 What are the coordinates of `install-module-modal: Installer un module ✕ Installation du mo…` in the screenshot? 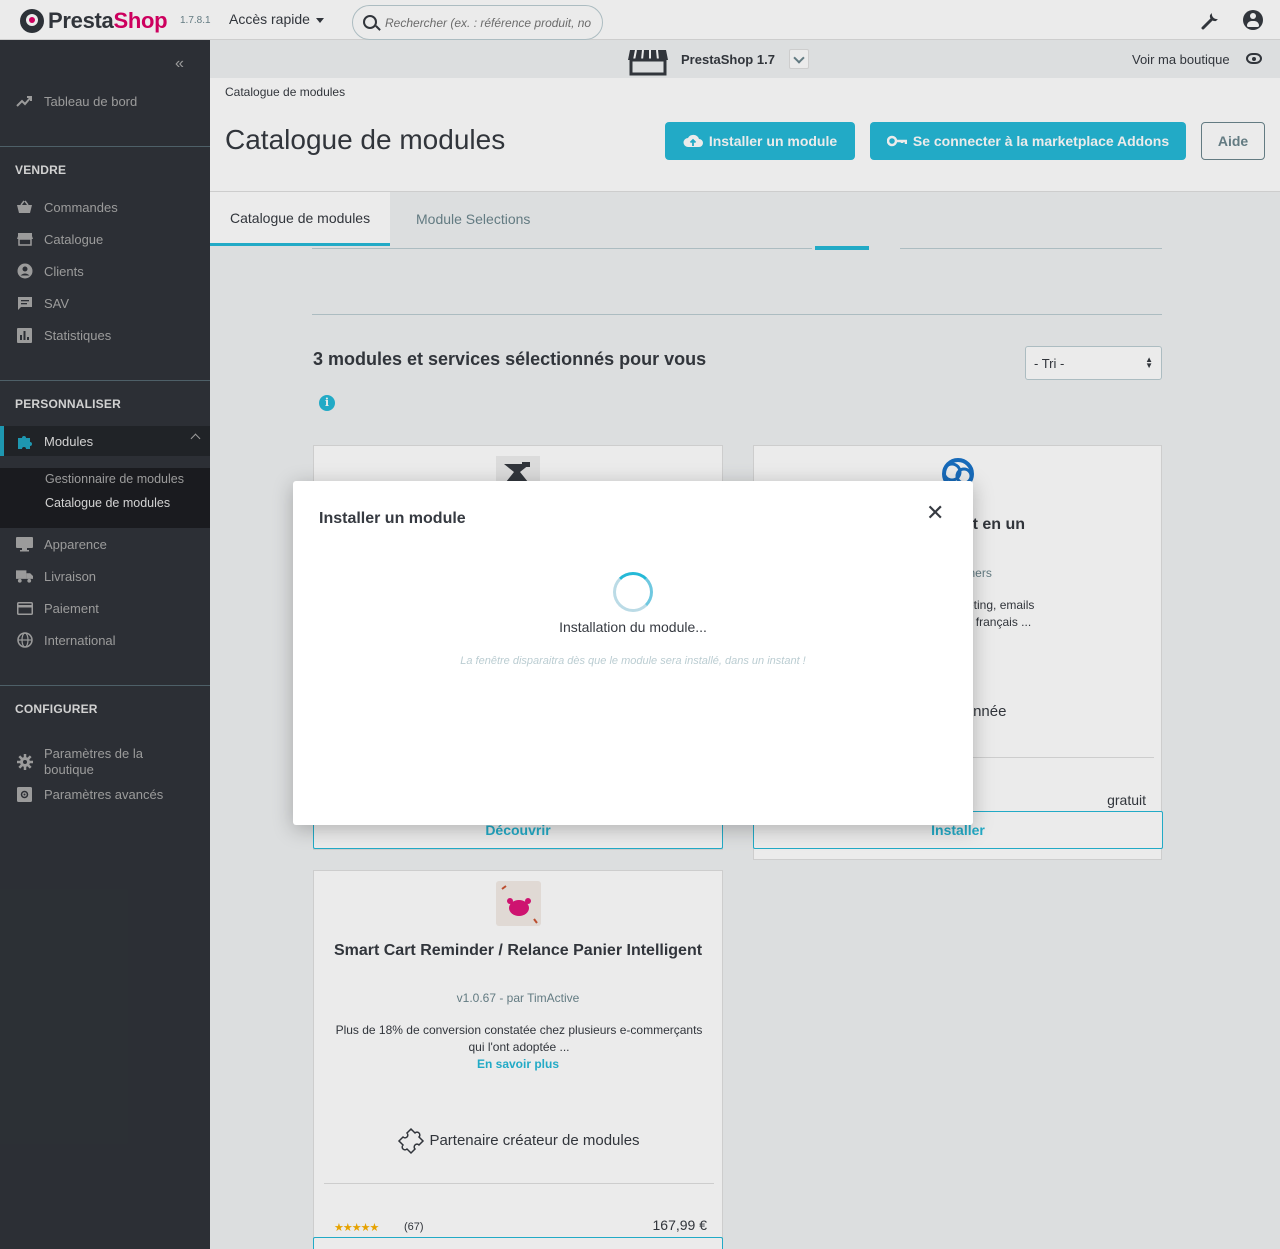 It's located at (633, 653).